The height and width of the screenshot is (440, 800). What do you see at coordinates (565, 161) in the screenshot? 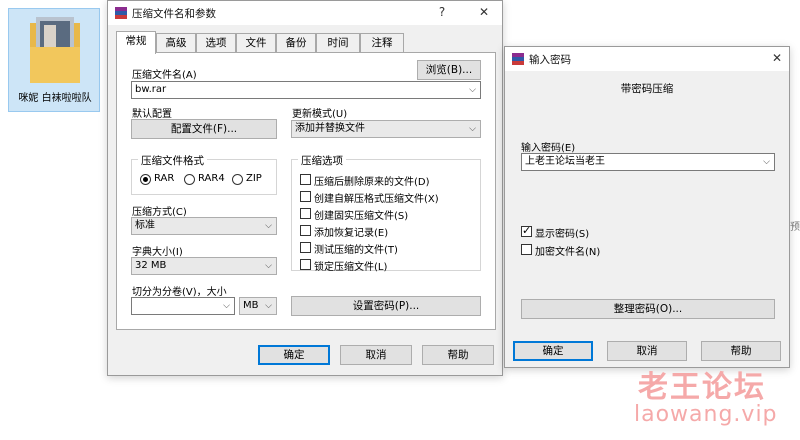
I see `password-value: 上老王论坛当老王` at bounding box center [565, 161].